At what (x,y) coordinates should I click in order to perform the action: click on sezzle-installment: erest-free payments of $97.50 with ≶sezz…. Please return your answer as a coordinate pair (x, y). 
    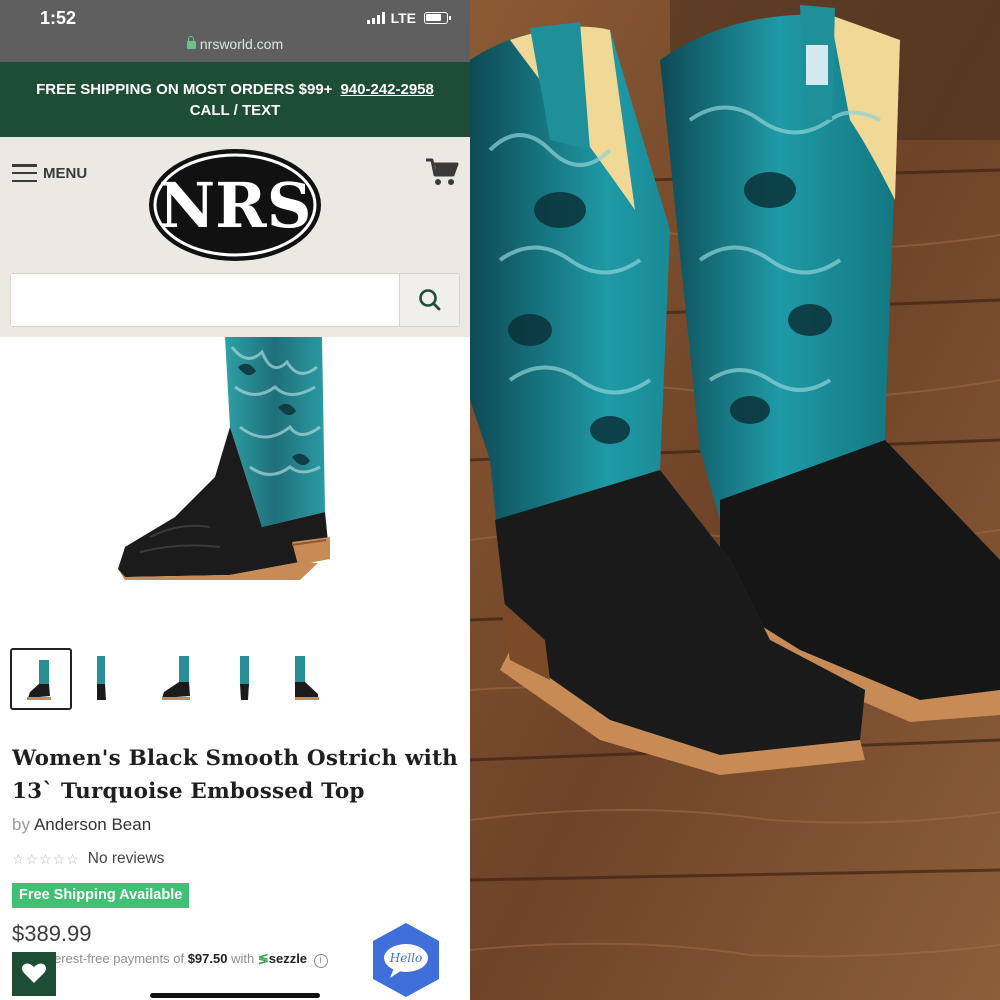
    Looking at the image, I should click on (170, 959).